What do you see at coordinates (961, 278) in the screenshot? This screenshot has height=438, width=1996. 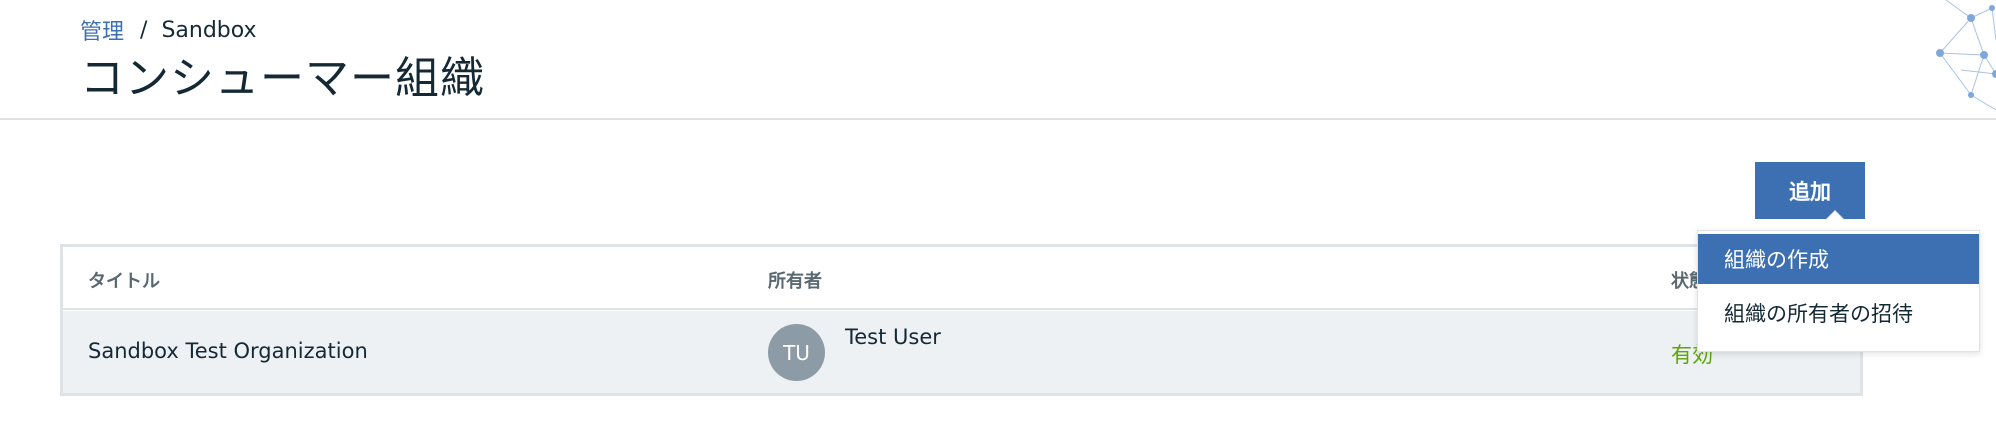 I see `table-header: タイトル 所有者 状態` at bounding box center [961, 278].